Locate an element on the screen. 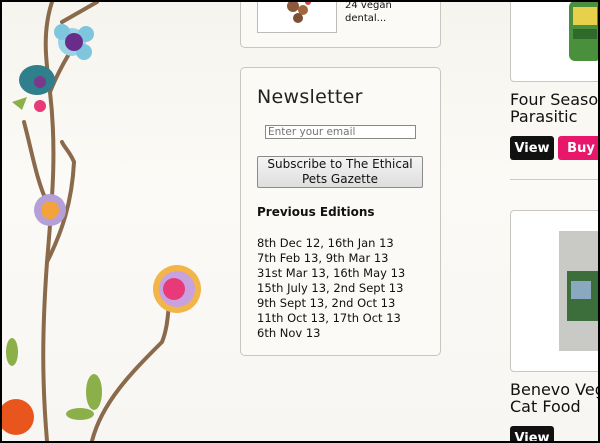 This screenshot has height=443, width=600. product-thumbnail is located at coordinates (297, 17).